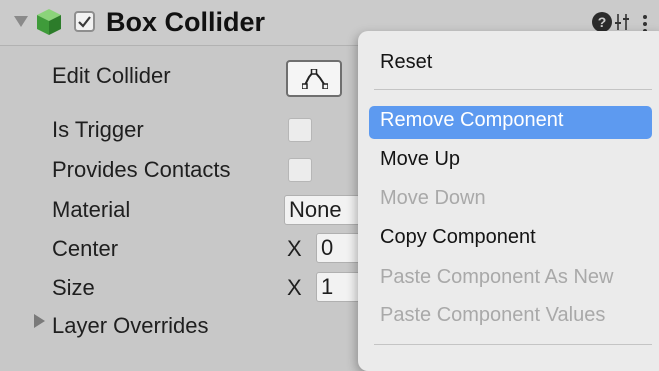 This screenshot has height=371, width=659. What do you see at coordinates (141, 169) in the screenshot?
I see `provides-contacts-label: Provides Contacts` at bounding box center [141, 169].